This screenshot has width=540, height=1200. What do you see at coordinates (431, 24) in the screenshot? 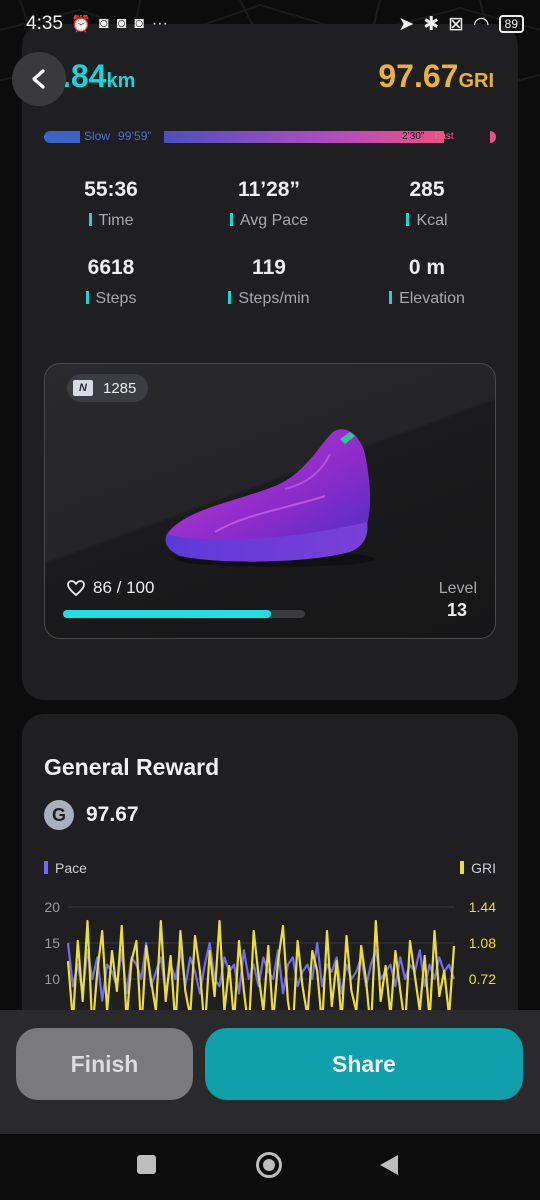
I see `bluetooth-icon: ✱` at bounding box center [431, 24].